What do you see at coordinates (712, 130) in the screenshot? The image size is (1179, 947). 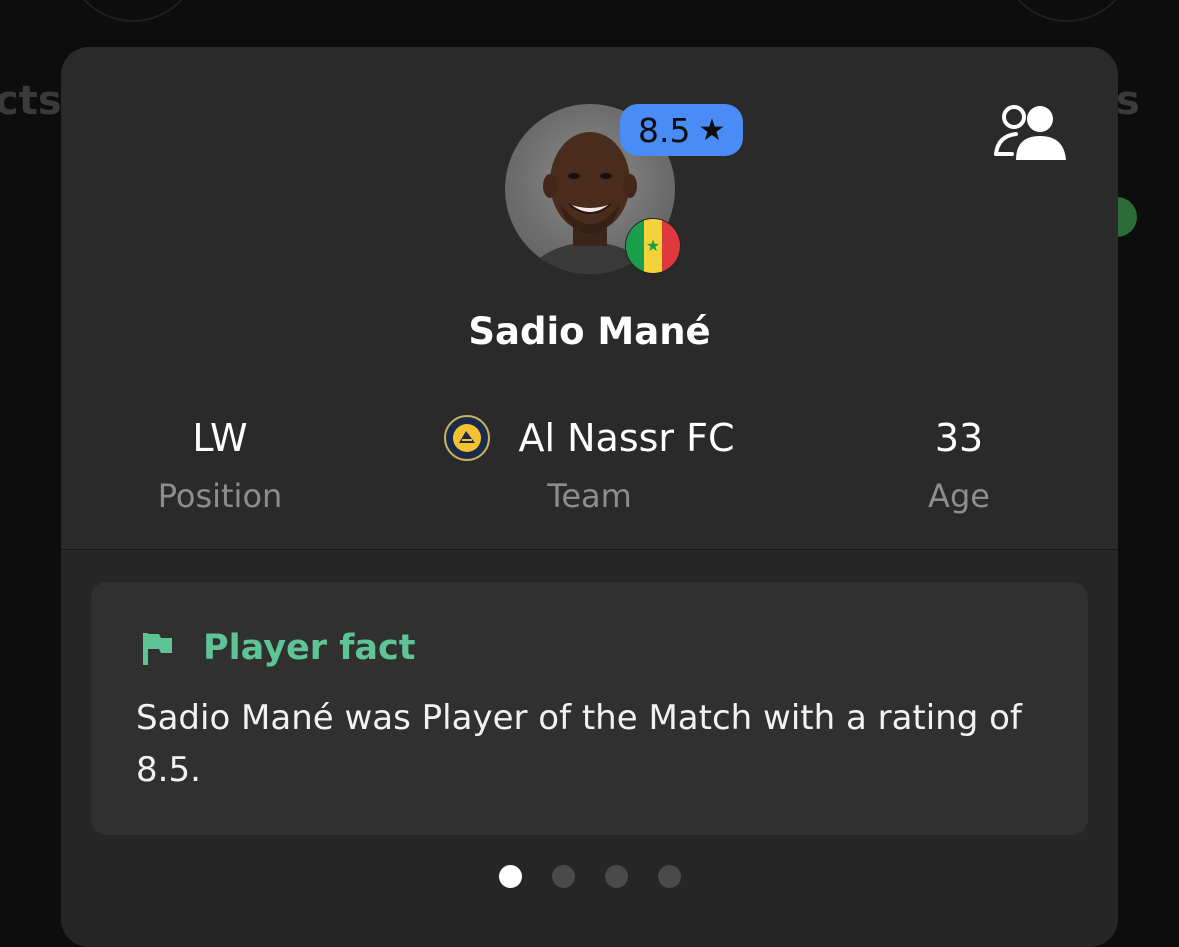 I see `star-icon: ★` at bounding box center [712, 130].